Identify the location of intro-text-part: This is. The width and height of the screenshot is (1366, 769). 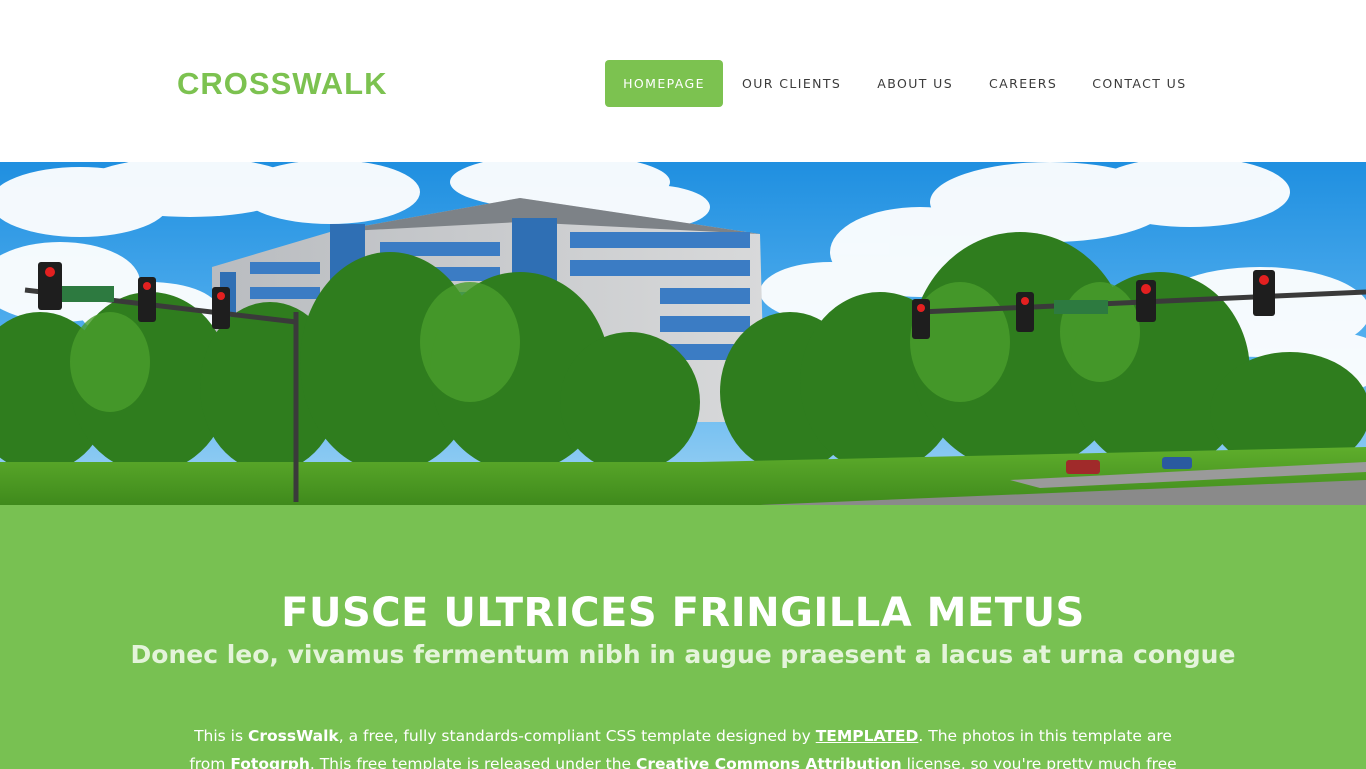
(221, 736).